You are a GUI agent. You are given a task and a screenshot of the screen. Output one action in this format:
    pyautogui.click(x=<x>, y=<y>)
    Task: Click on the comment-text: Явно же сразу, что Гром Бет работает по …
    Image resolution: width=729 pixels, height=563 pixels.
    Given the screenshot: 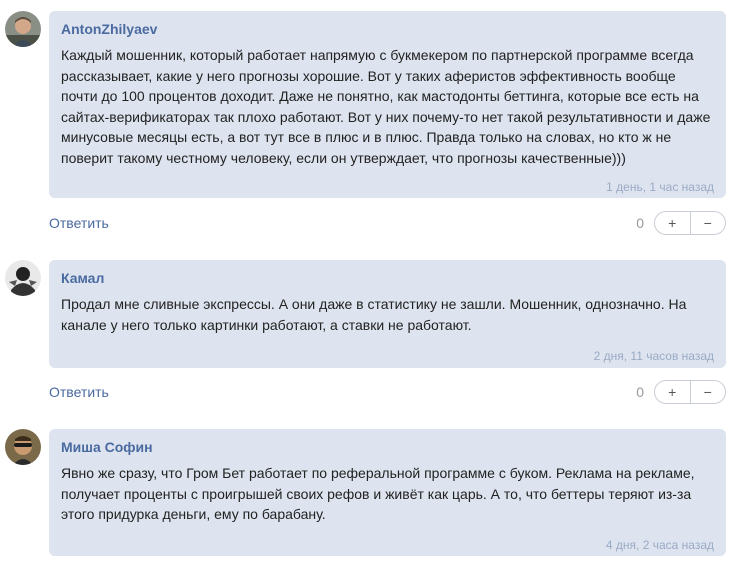 What is the action you would take?
    pyautogui.click(x=378, y=493)
    